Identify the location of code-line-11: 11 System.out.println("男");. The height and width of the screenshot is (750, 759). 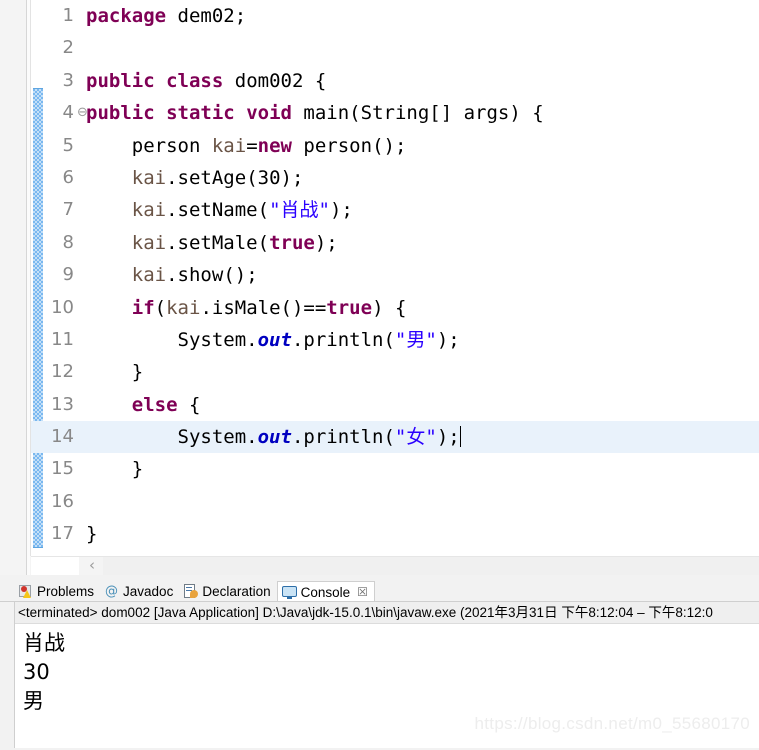
(395, 340).